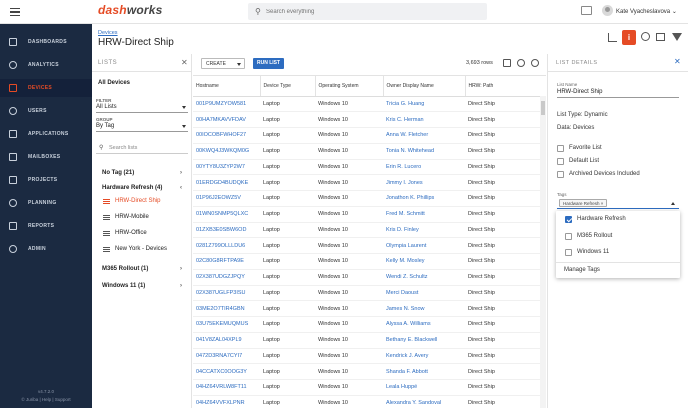 The height and width of the screenshot is (408, 688). I want to click on search-lists-input: ⚲ Search lists, so click(142, 148).